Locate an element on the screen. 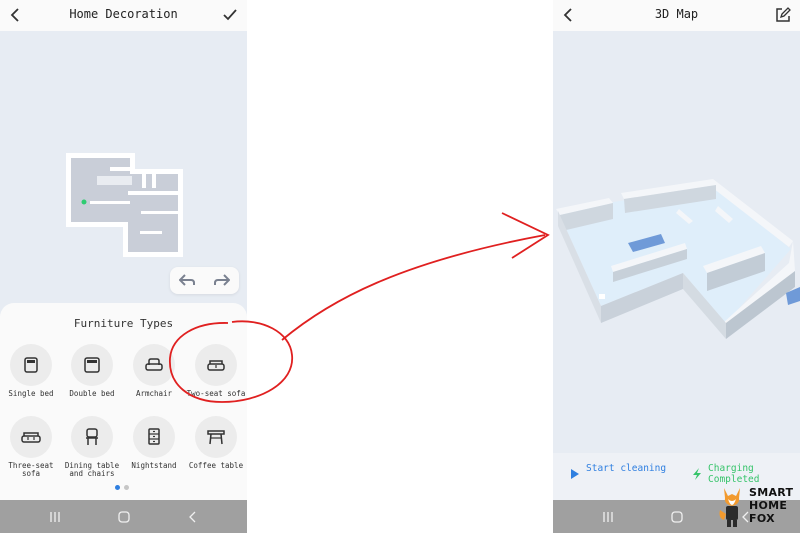 Image resolution: width=800 pixels, height=533 pixels. furniture-label: Single bed is located at coordinates (31, 393).